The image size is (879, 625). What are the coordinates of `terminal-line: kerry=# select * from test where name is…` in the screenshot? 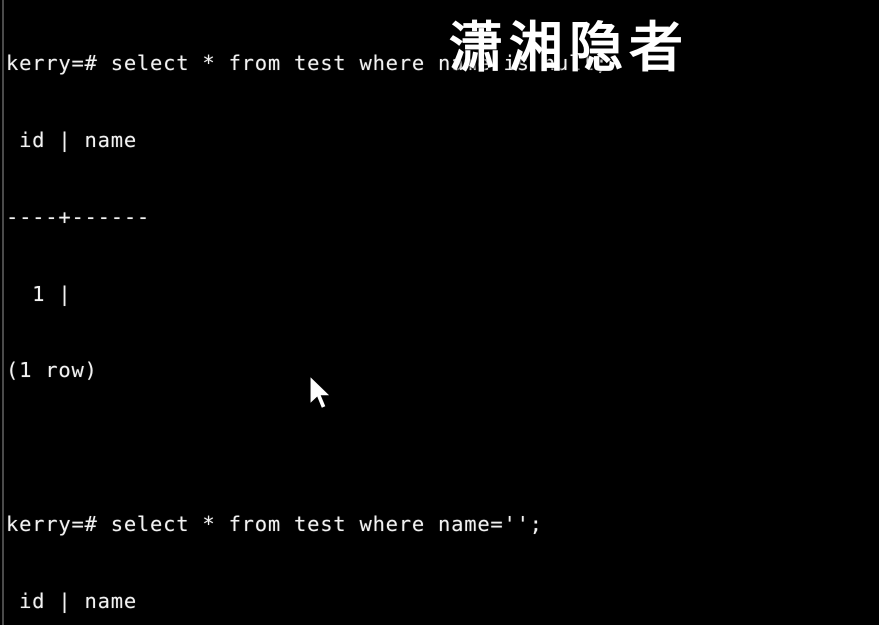 It's located at (307, 63).